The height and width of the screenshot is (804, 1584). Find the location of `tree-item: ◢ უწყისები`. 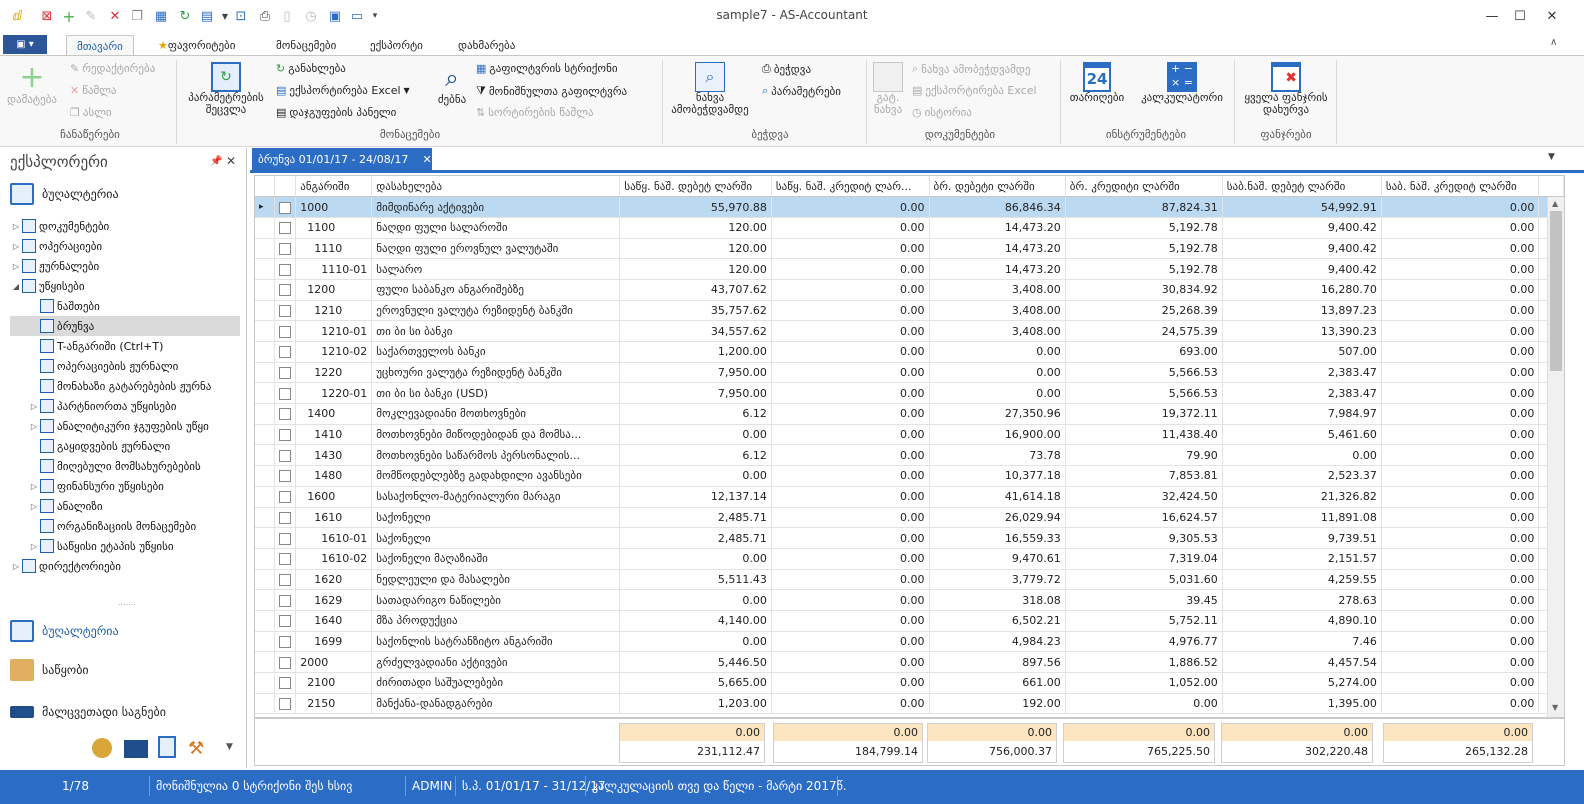

tree-item: ◢ უწყისები is located at coordinates (125, 286).